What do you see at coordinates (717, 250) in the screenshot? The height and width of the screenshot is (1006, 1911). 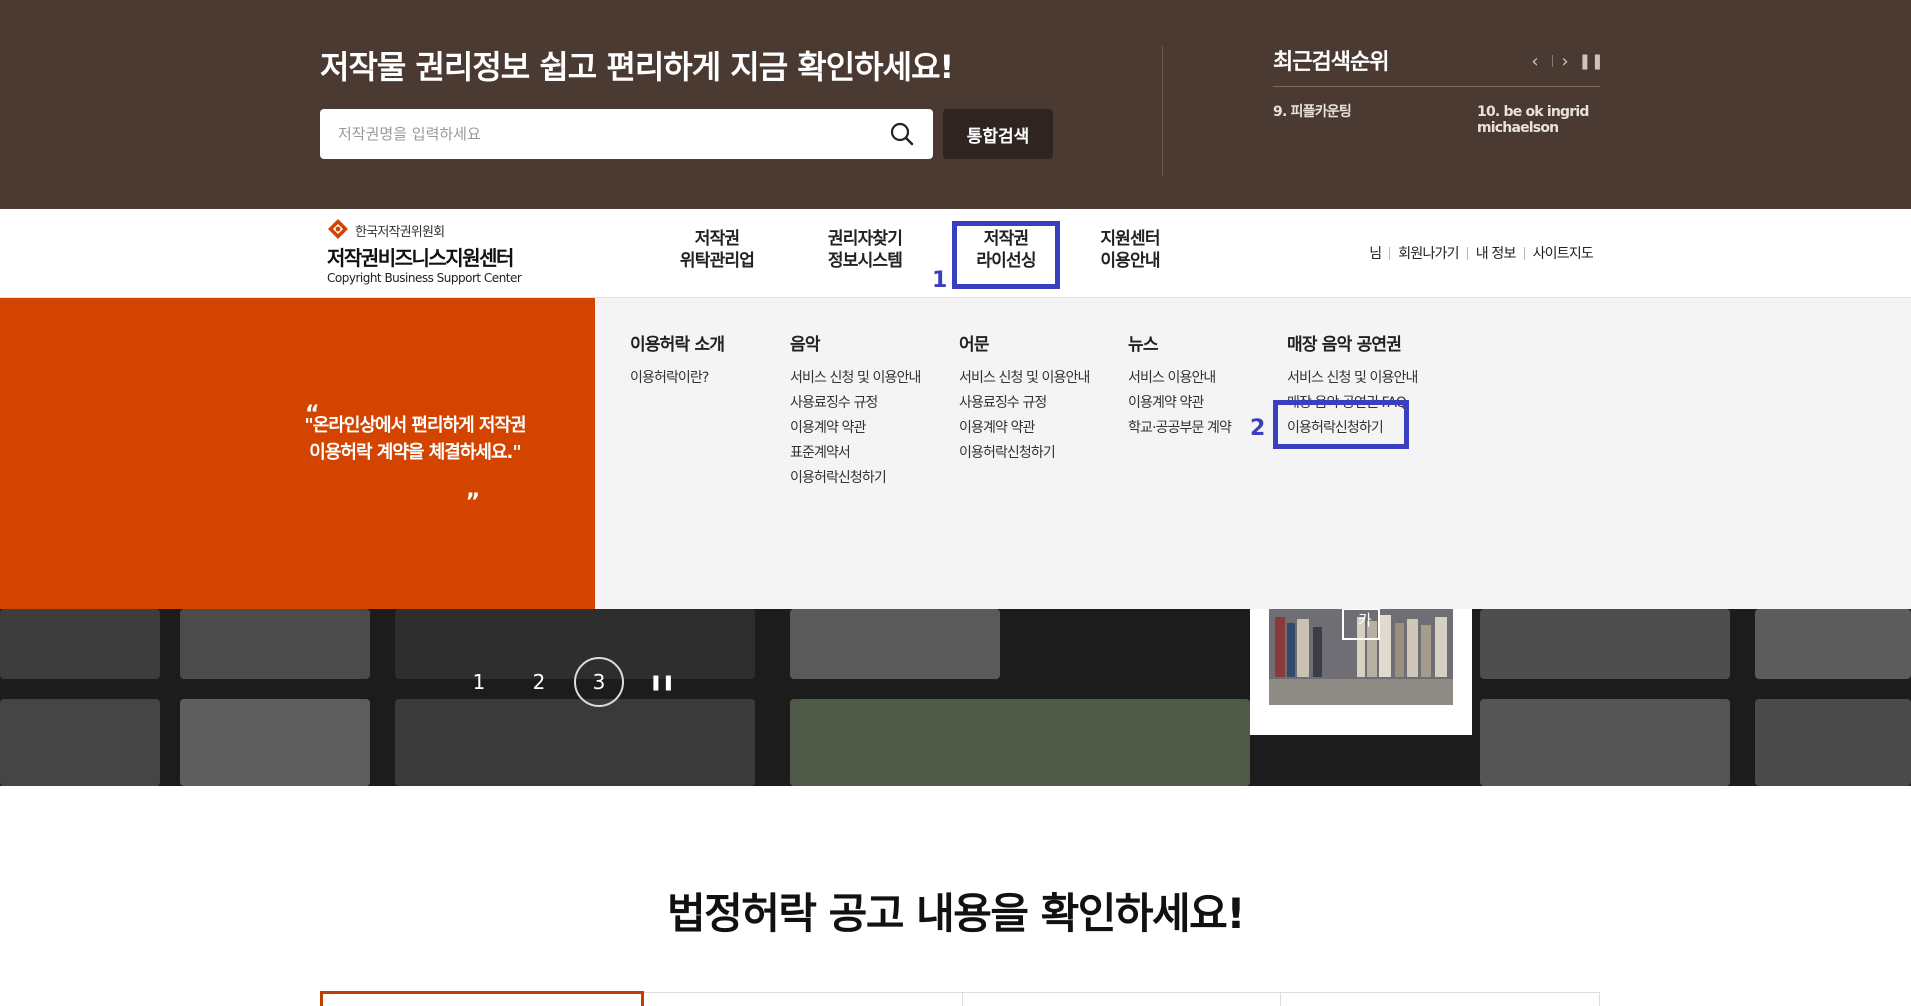 I see `gnb-consignment: 저작권 위탁관리업` at bounding box center [717, 250].